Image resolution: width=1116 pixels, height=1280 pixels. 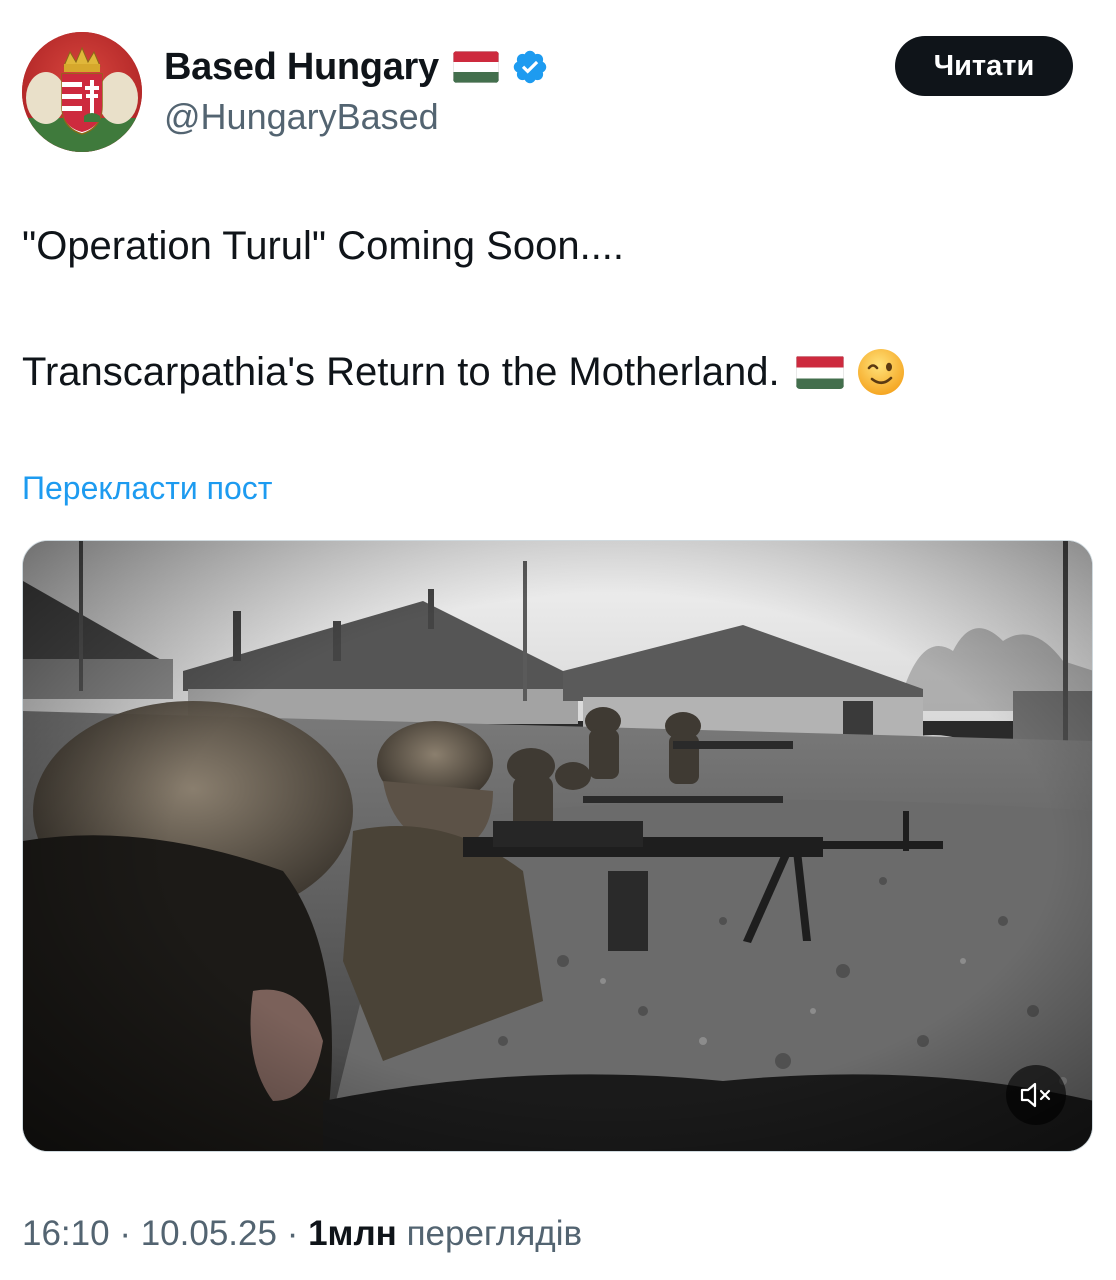 What do you see at coordinates (66, 1233) in the screenshot?
I see `tweet-time: 16:10` at bounding box center [66, 1233].